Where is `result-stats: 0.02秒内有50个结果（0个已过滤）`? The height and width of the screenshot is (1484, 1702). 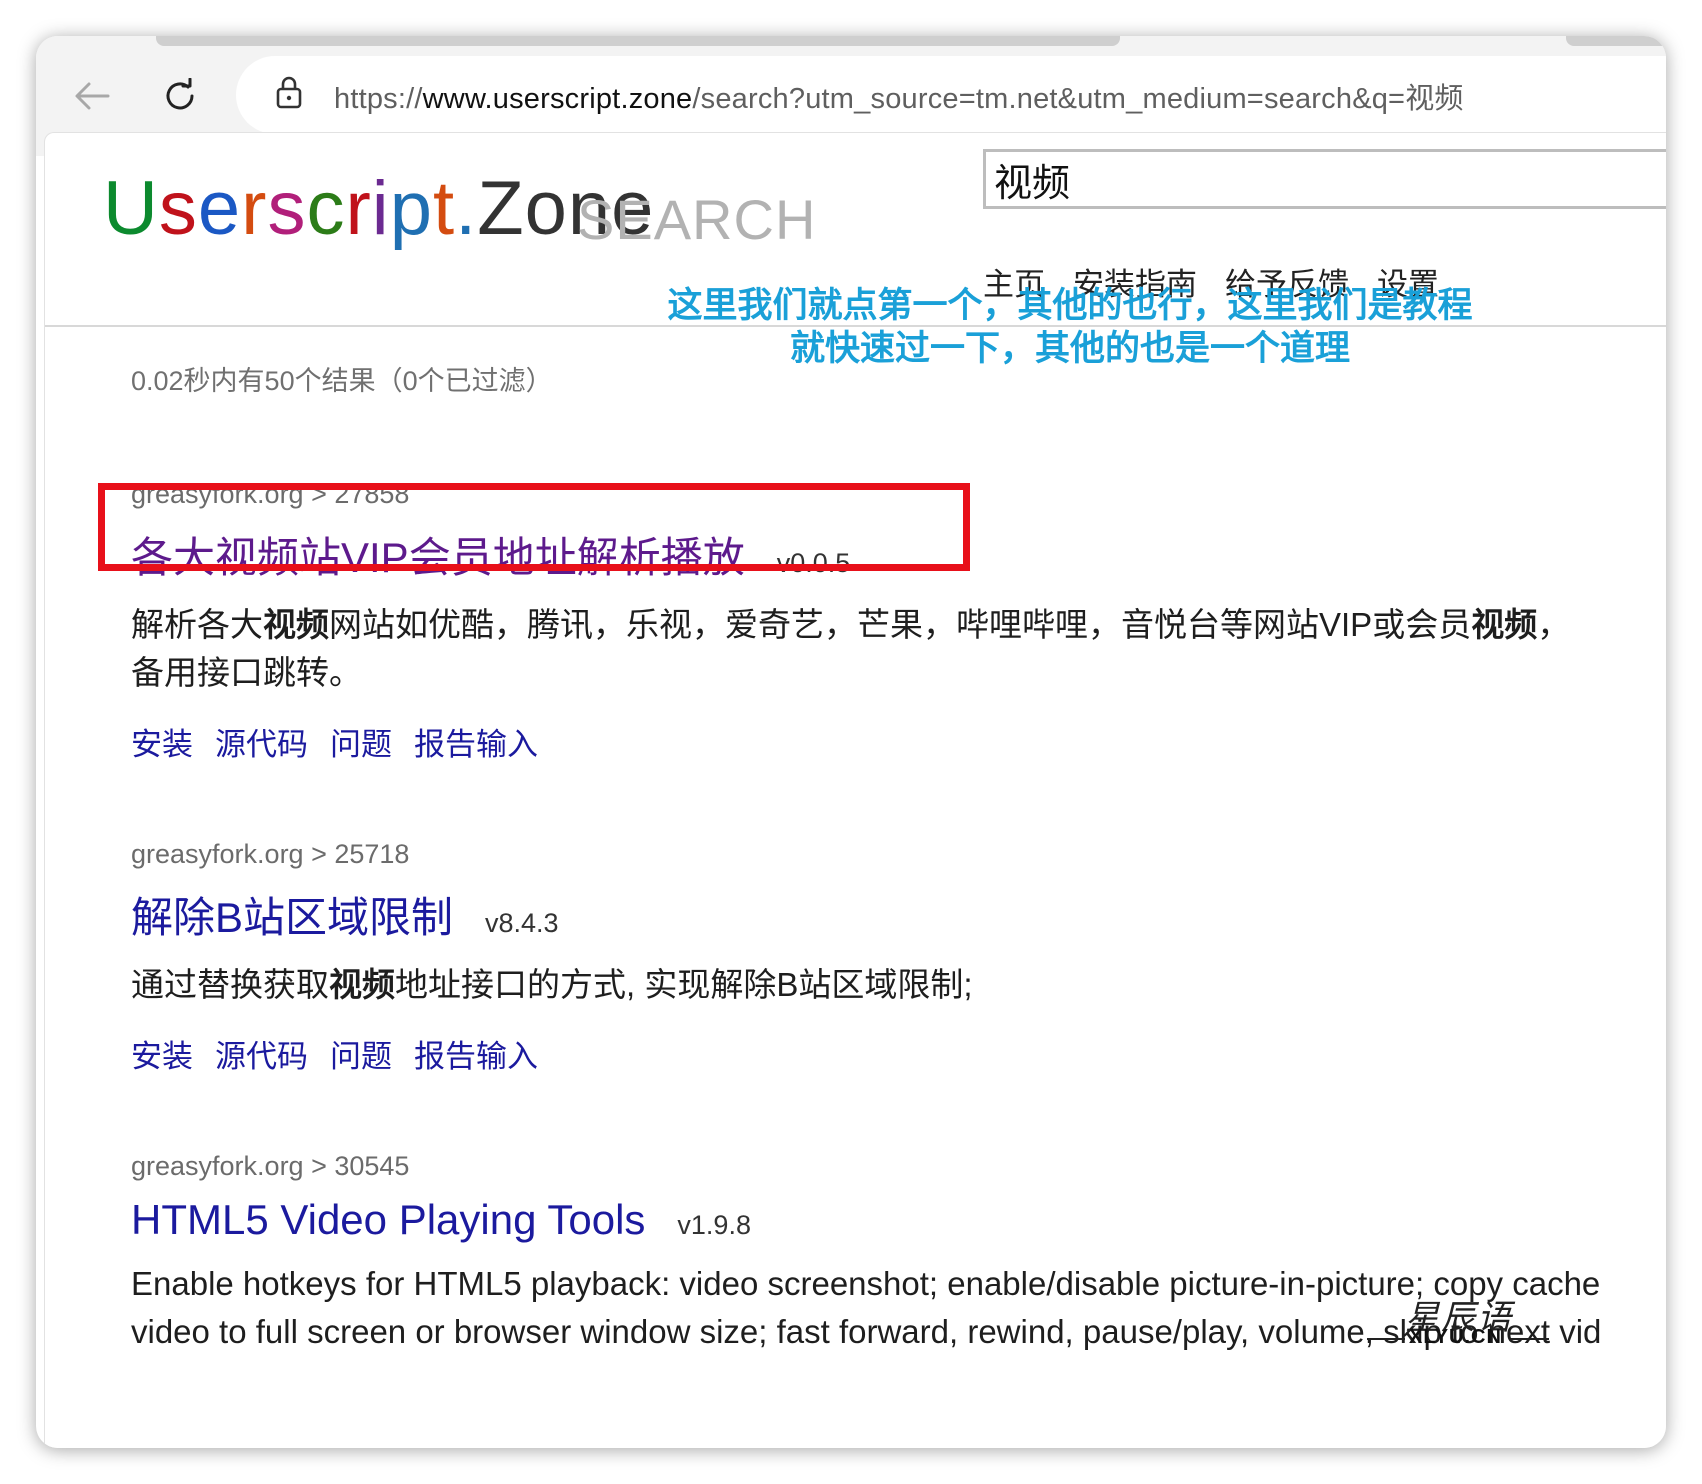 result-stats: 0.02秒内有50个结果（0个已过滤） is located at coordinates (342, 381).